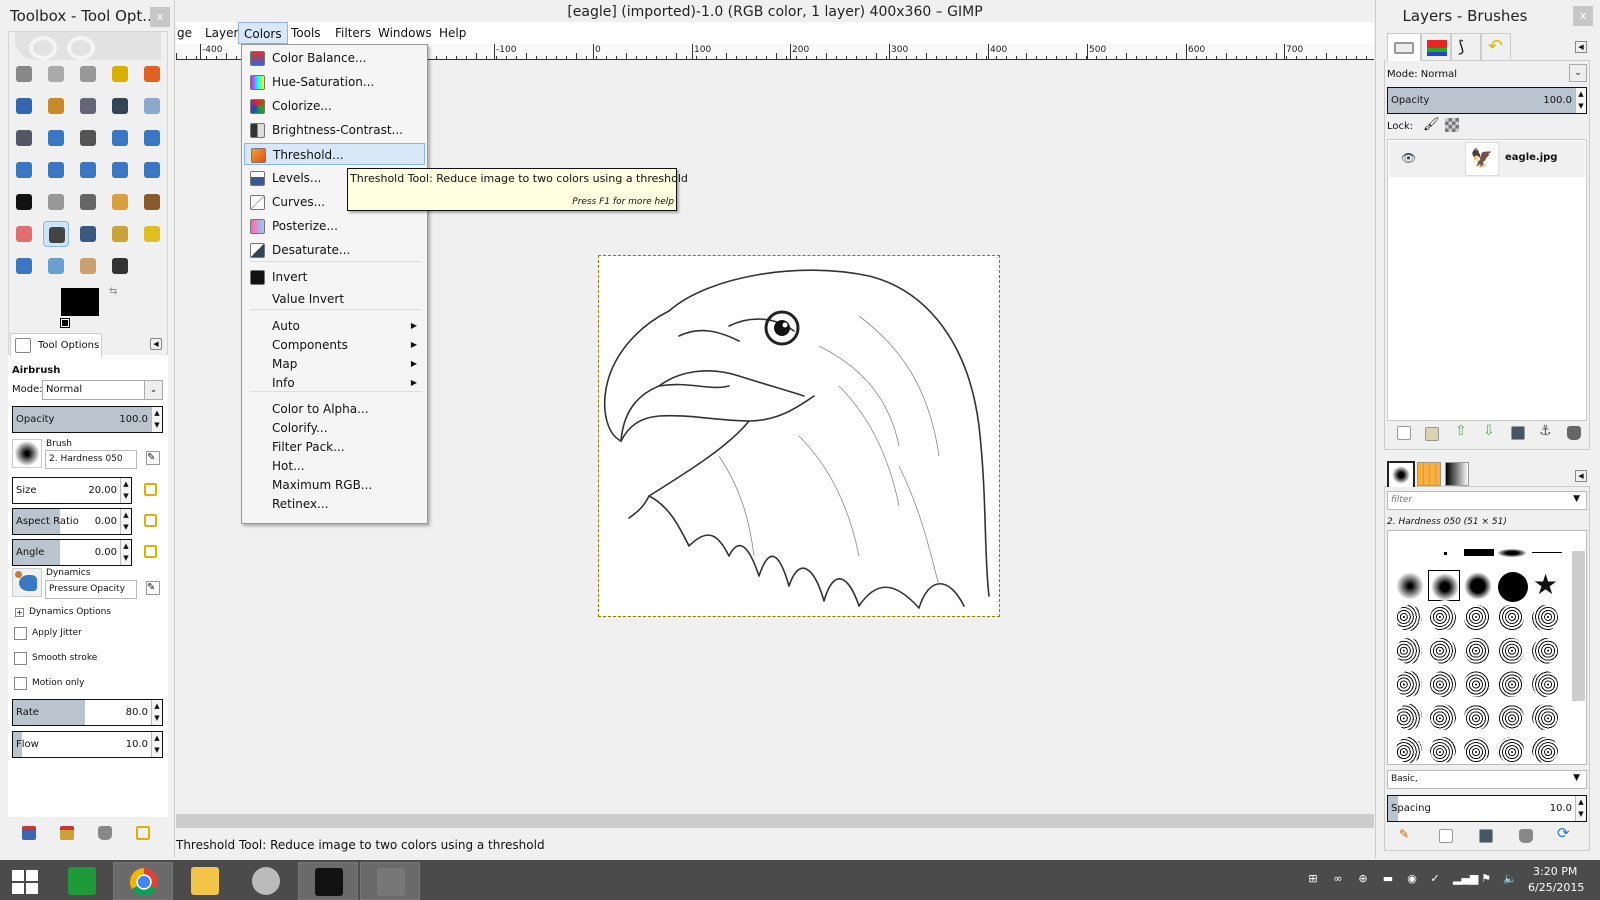 The image size is (1600, 900). Describe the element at coordinates (1563, 833) in the screenshot. I see `refresh-brushes-icon: ⟳` at that location.